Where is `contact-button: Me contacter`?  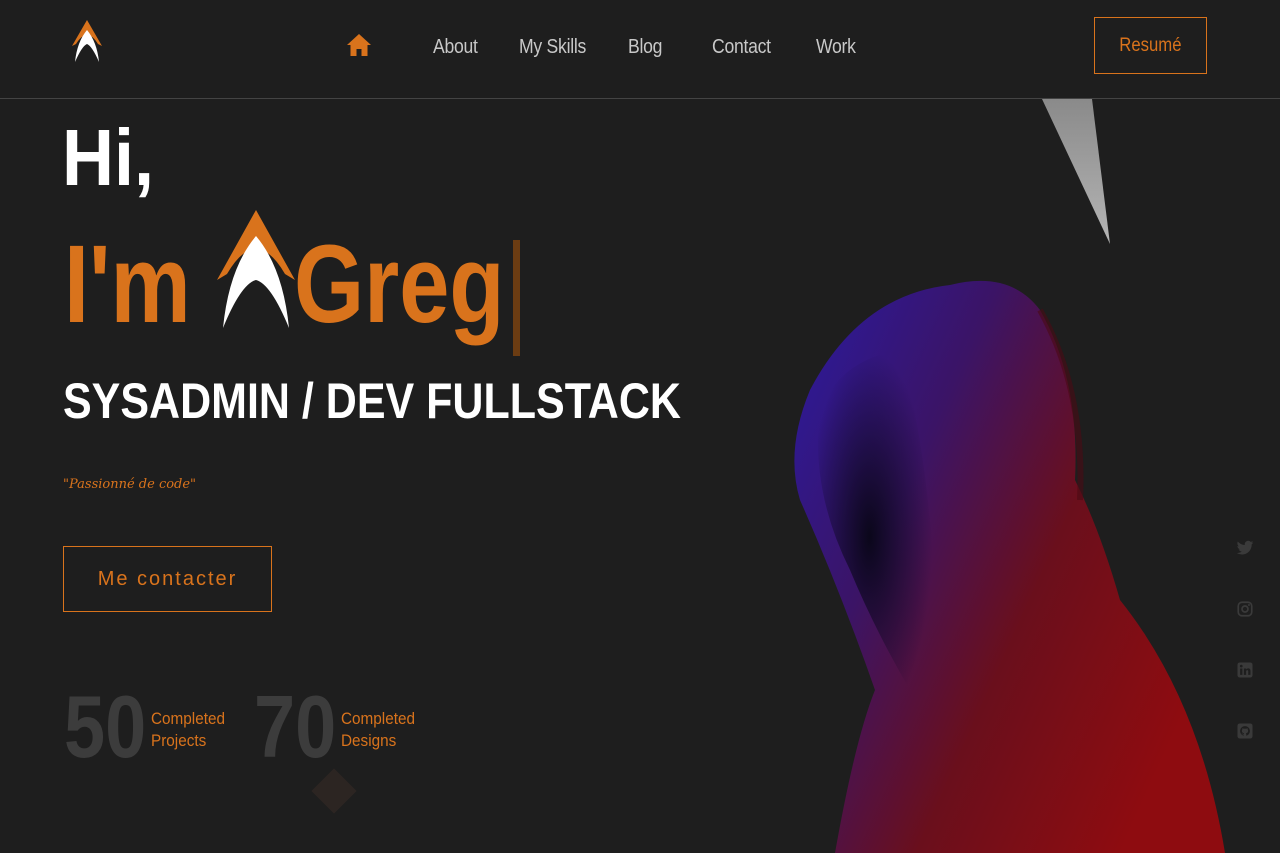 contact-button: Me contacter is located at coordinates (167, 579).